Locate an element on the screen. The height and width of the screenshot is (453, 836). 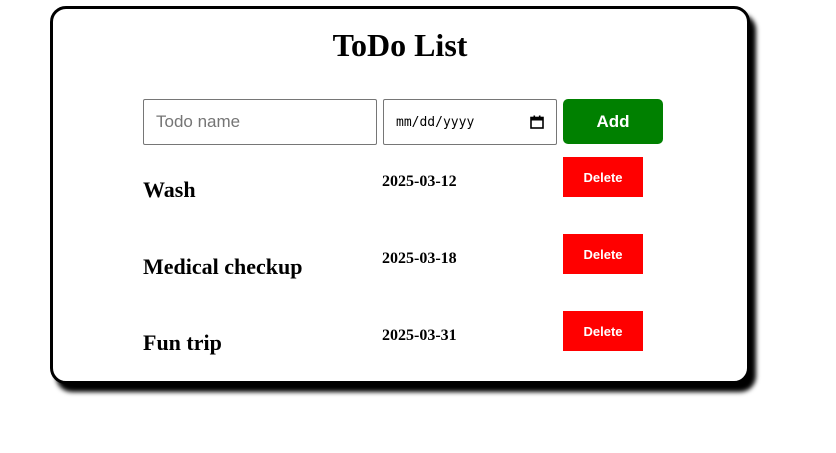
todo-item: Wash 2025-03-12 Delete is located at coordinates (403, 181).